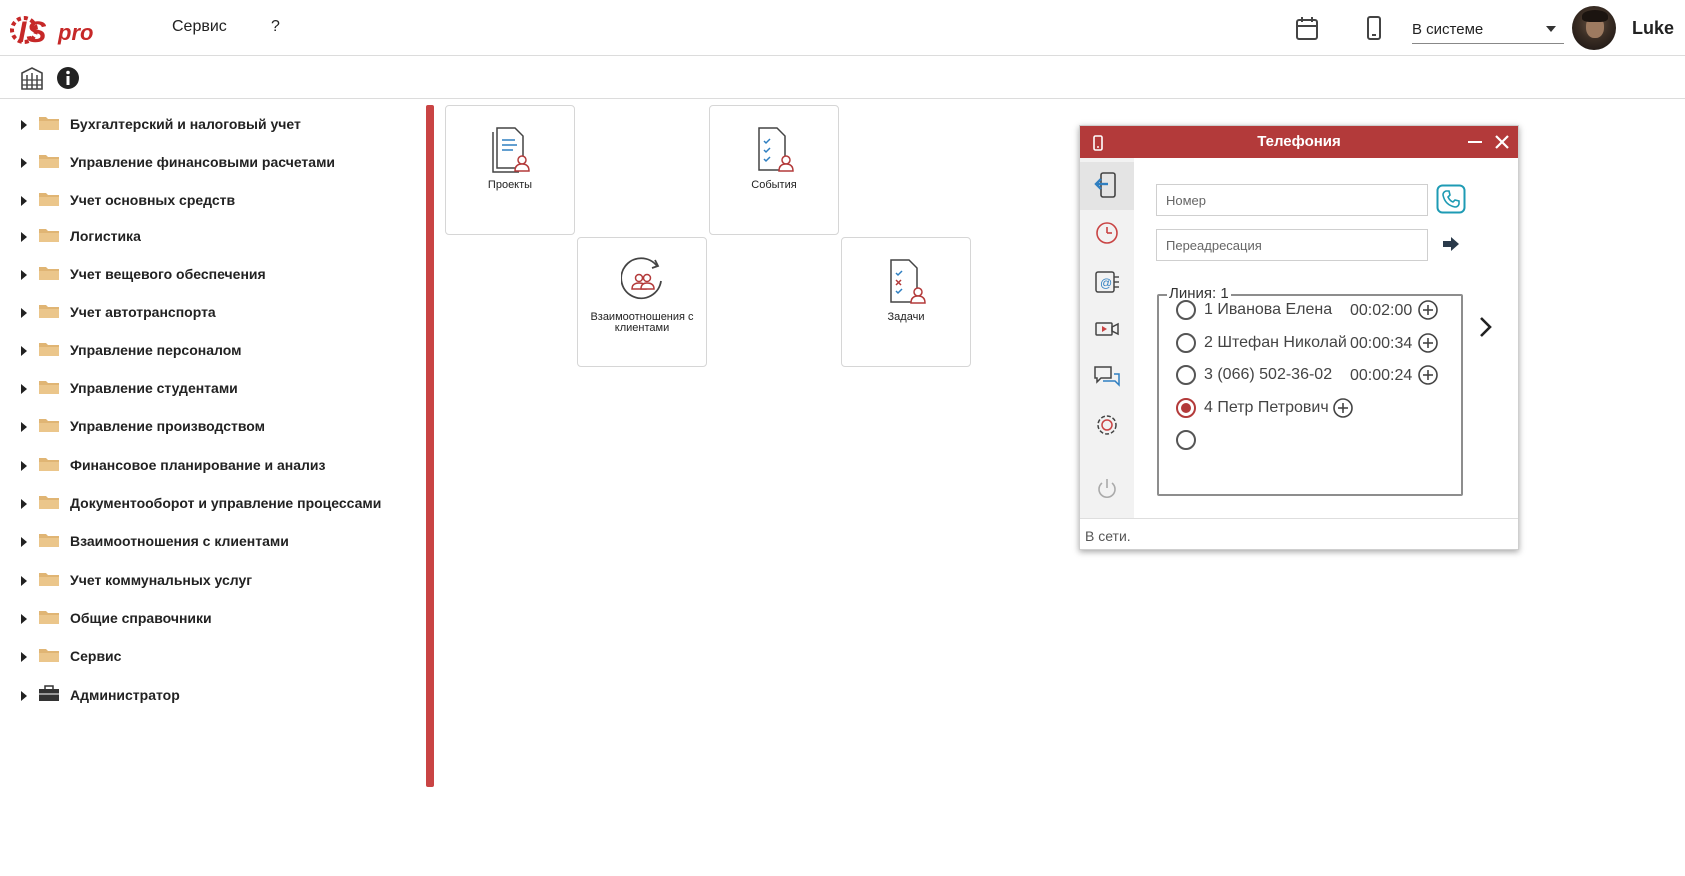  What do you see at coordinates (75, 32) in the screenshot?
I see `svg-text: pro` at bounding box center [75, 32].